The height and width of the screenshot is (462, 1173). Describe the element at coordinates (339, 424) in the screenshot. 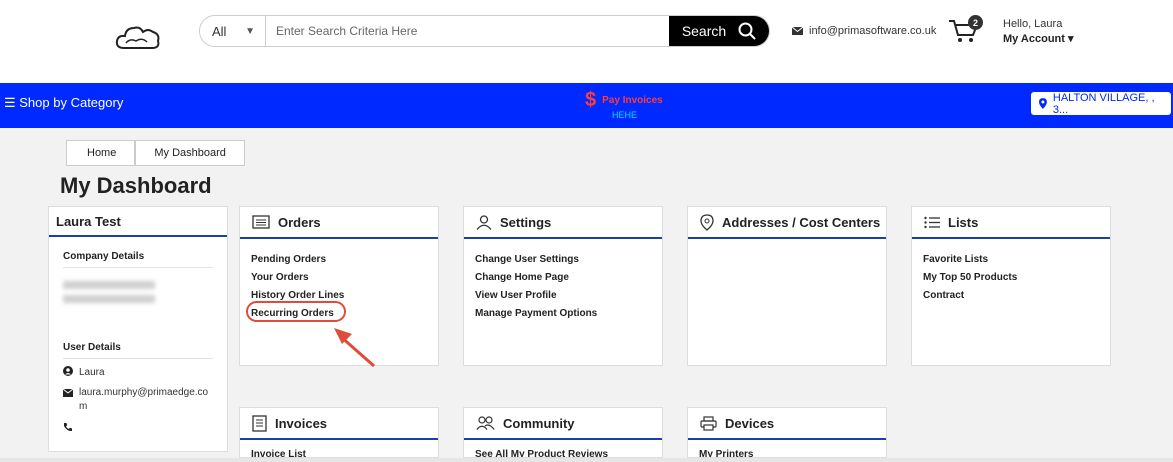

I see `invoices-card-header: Invoices` at that location.